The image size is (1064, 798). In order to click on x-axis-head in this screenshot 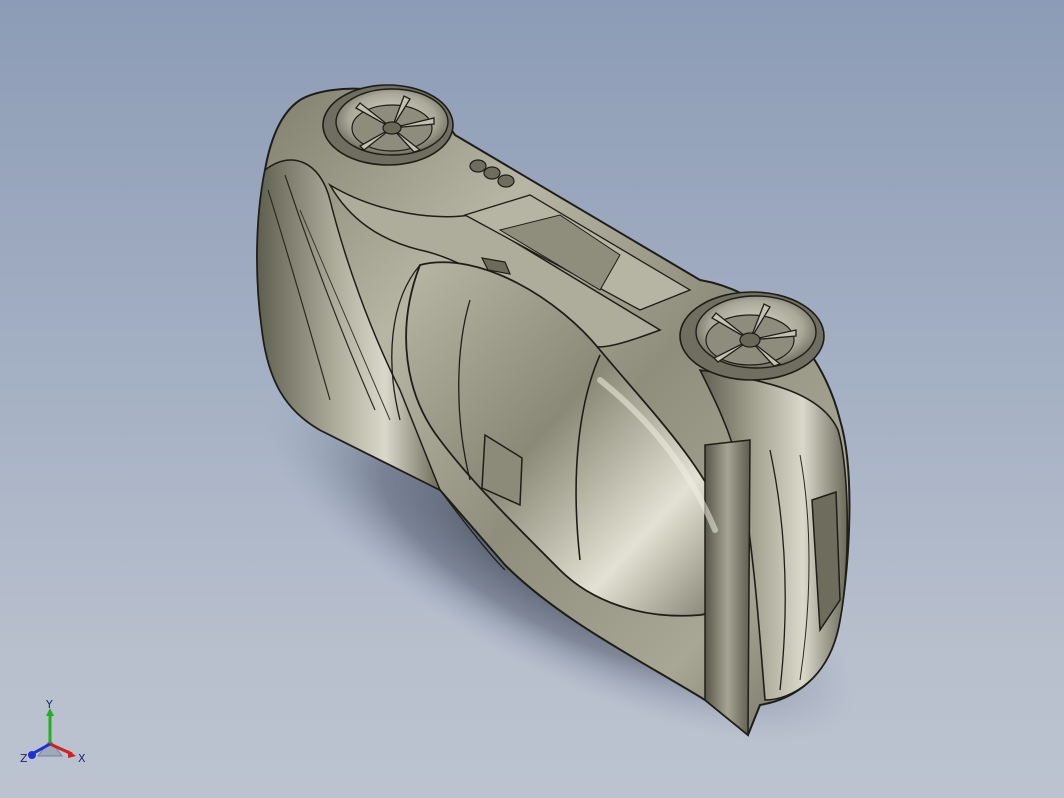, I will do `click(72, 754)`.